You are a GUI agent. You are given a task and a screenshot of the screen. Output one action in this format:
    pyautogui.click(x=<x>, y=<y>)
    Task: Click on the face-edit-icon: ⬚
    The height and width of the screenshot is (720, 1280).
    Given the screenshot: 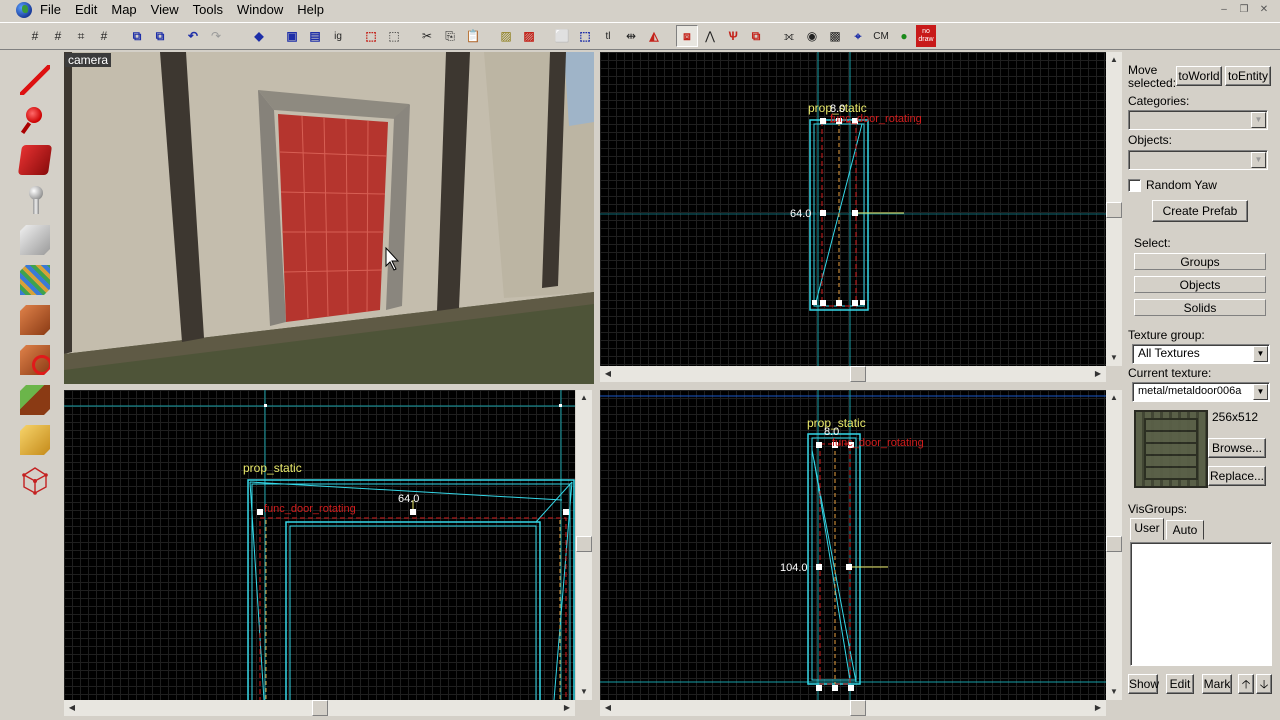 What is the action you would take?
    pyautogui.click(x=371, y=36)
    